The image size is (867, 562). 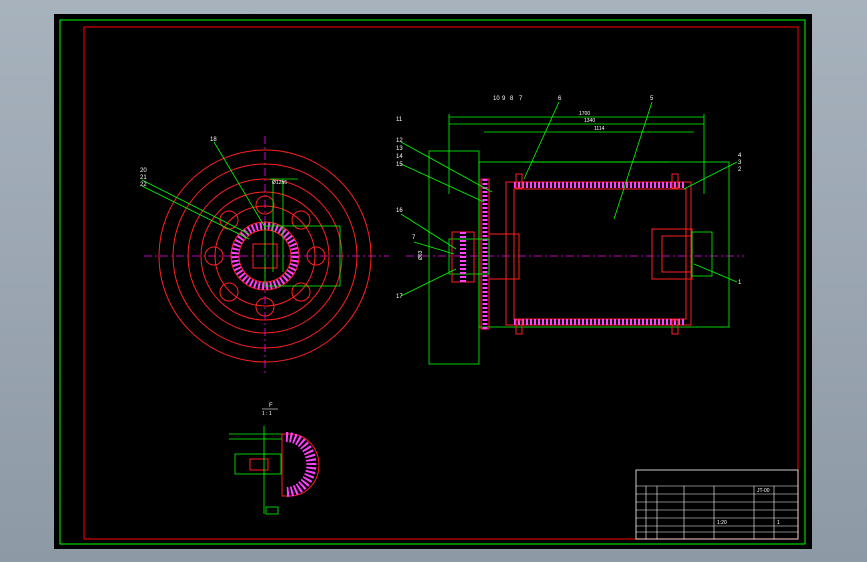 I want to click on title-block: 1:20 1 JT-00, so click(x=717, y=504).